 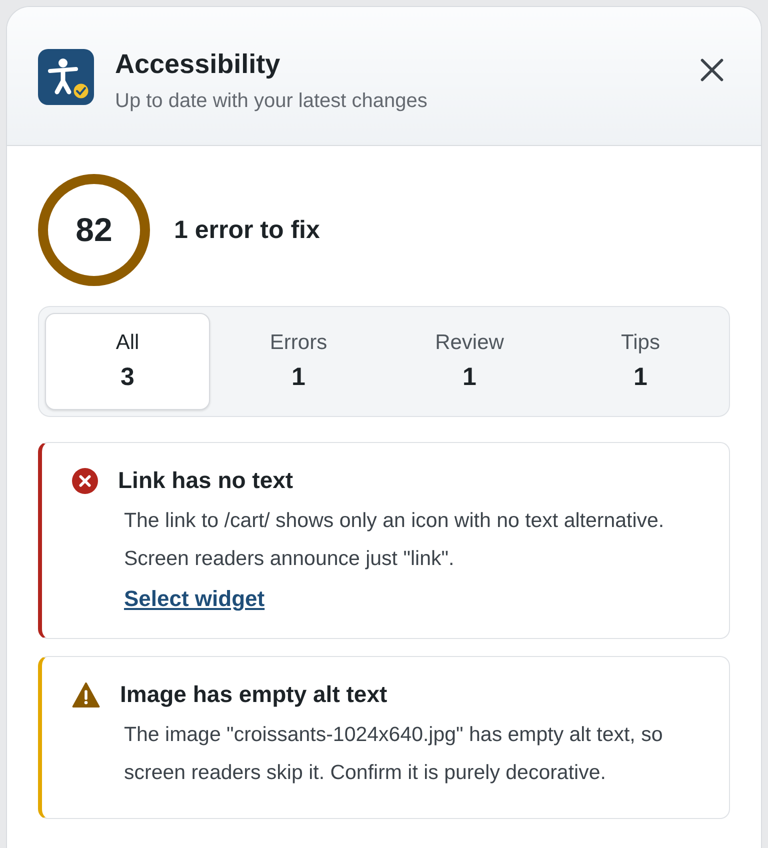 I want to click on score-summary: 1 error to fix, so click(x=247, y=230).